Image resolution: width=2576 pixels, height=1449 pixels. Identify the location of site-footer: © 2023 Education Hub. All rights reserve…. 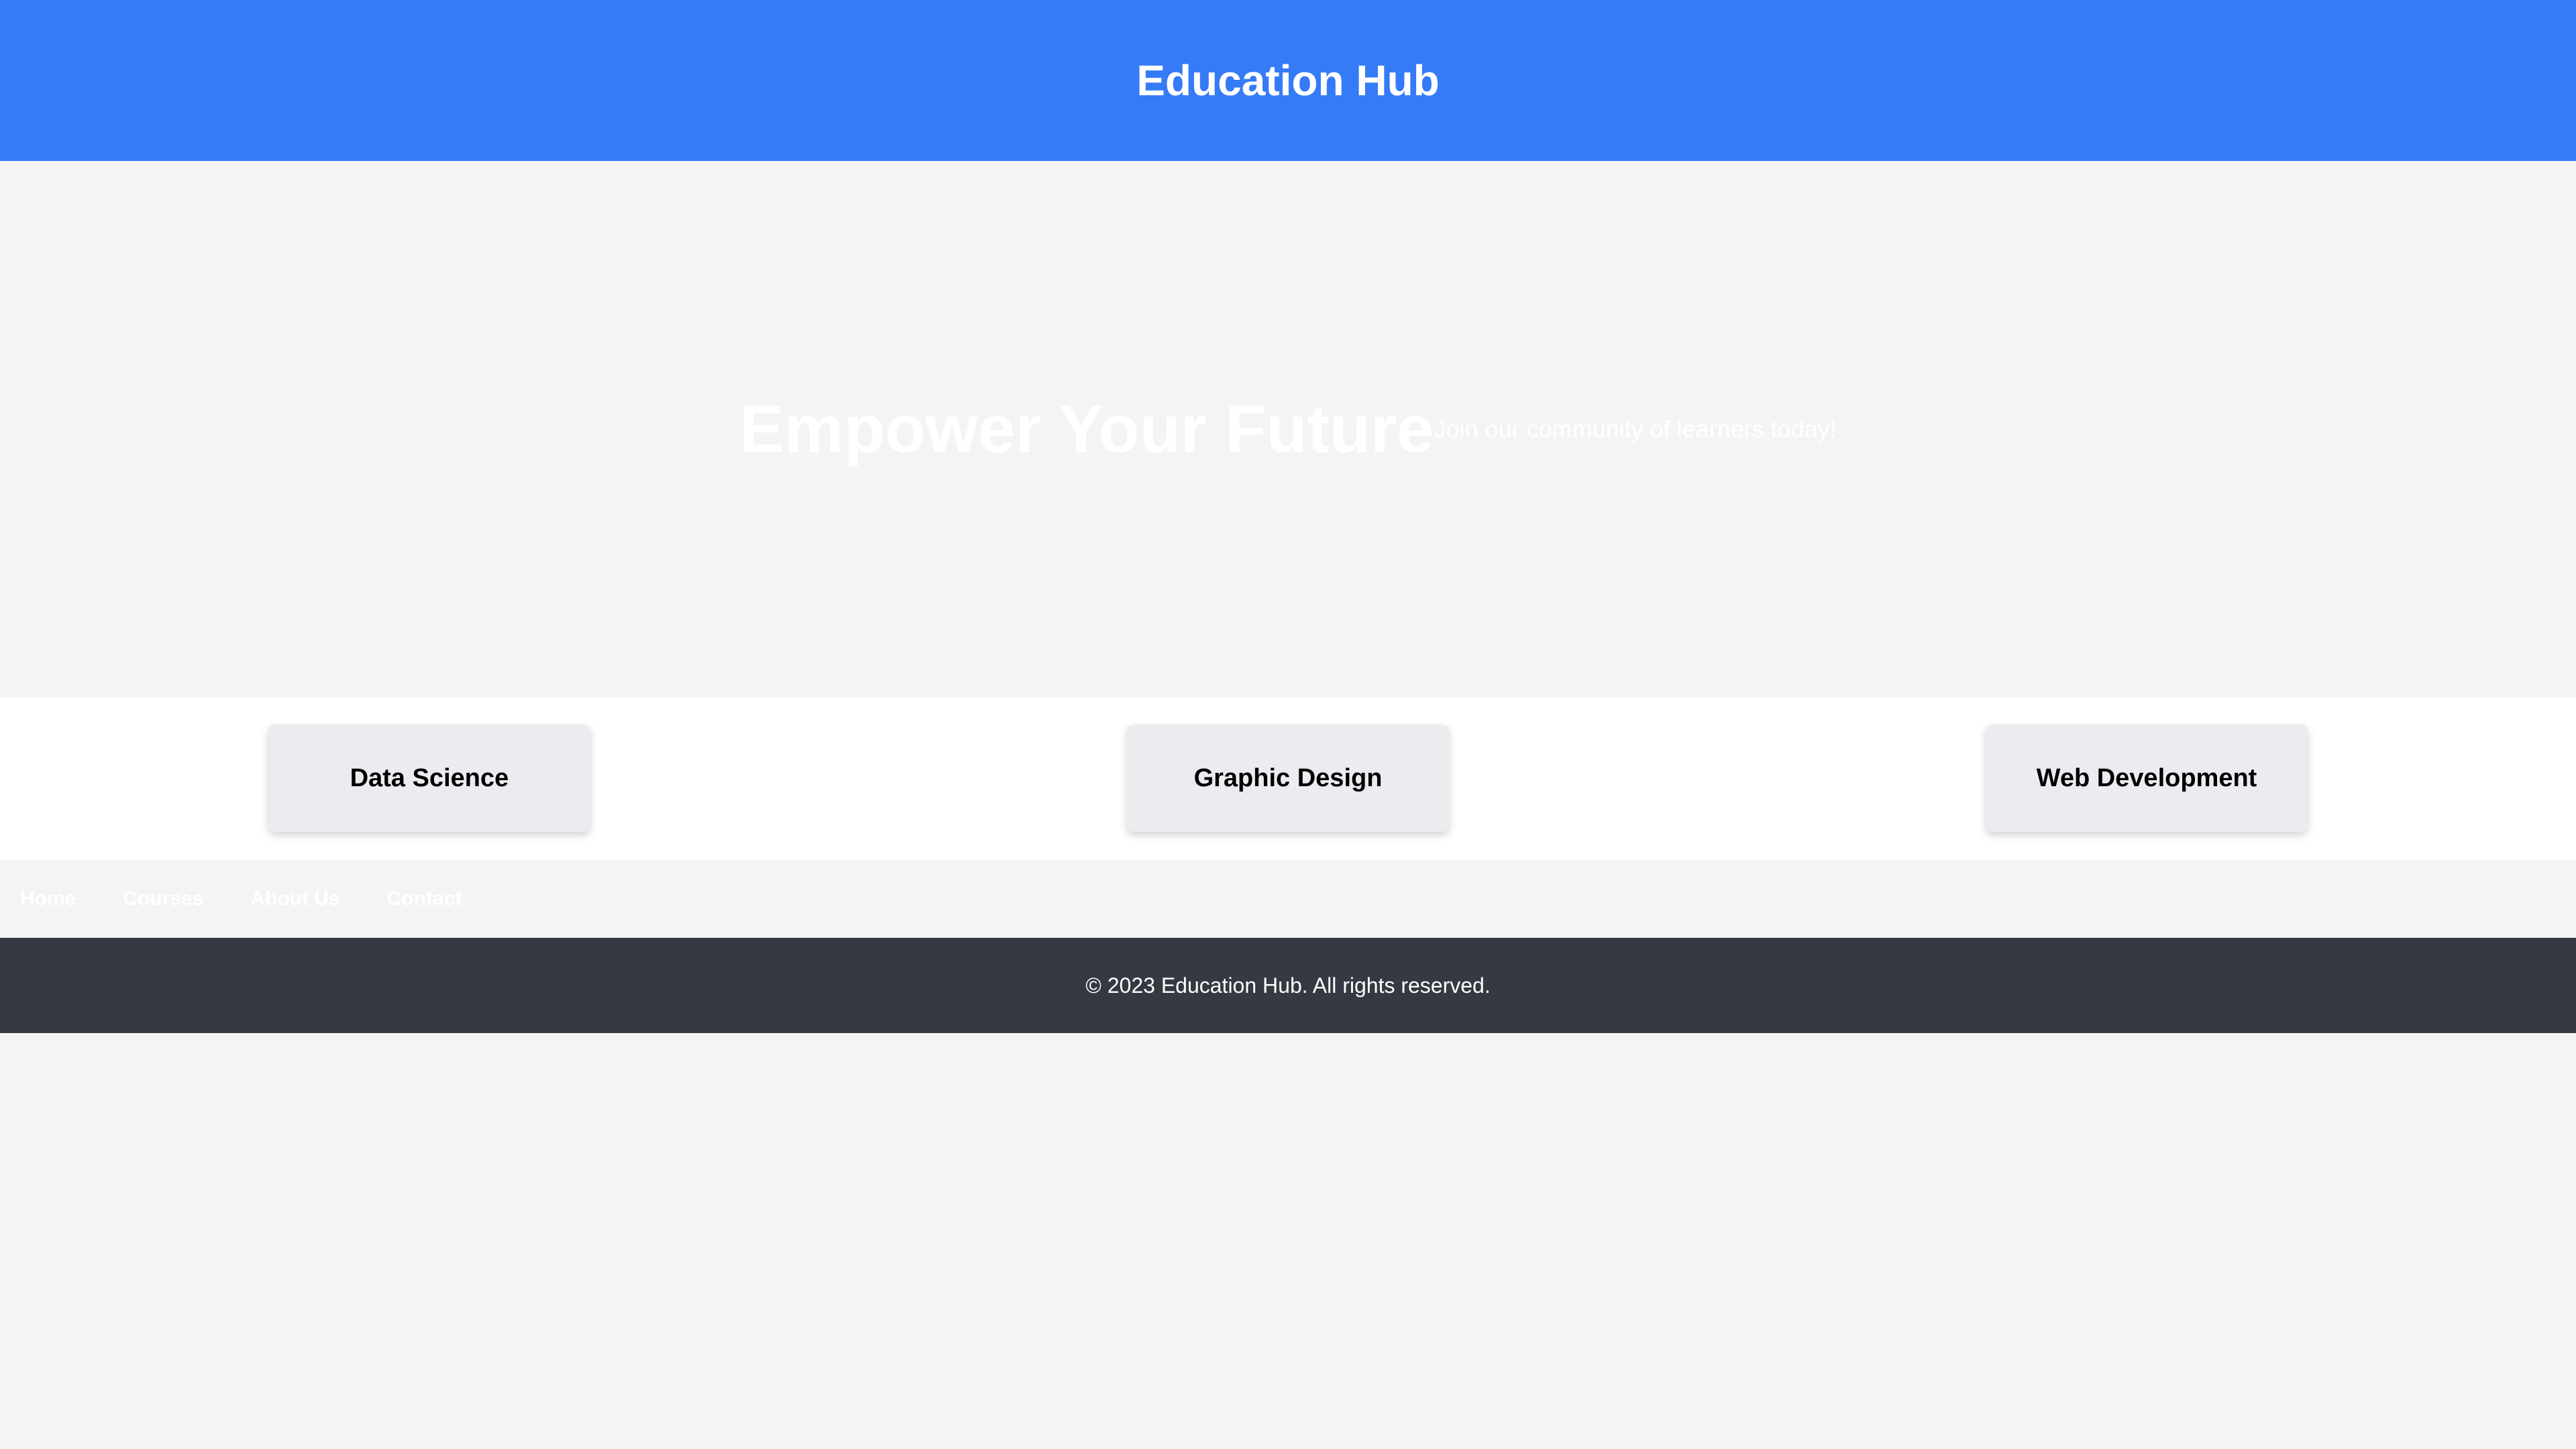
(1288, 985).